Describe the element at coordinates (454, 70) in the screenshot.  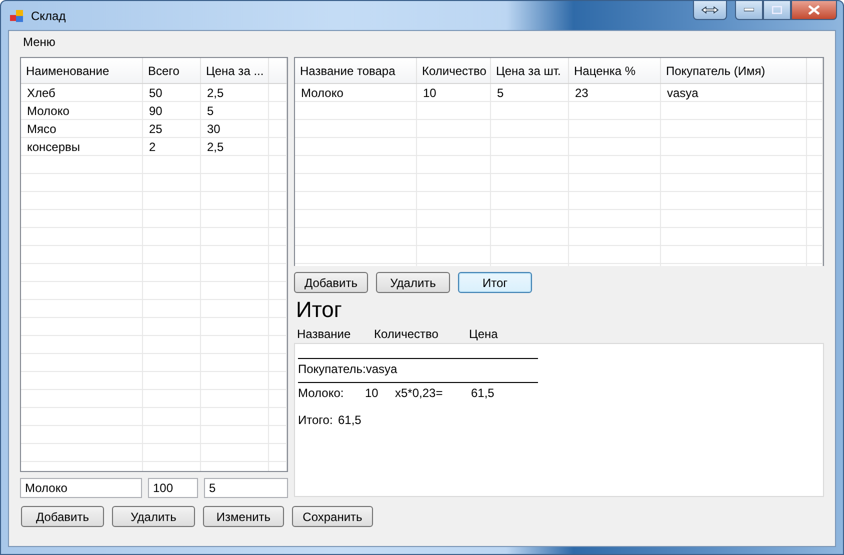
I see `column-header: Количество` at that location.